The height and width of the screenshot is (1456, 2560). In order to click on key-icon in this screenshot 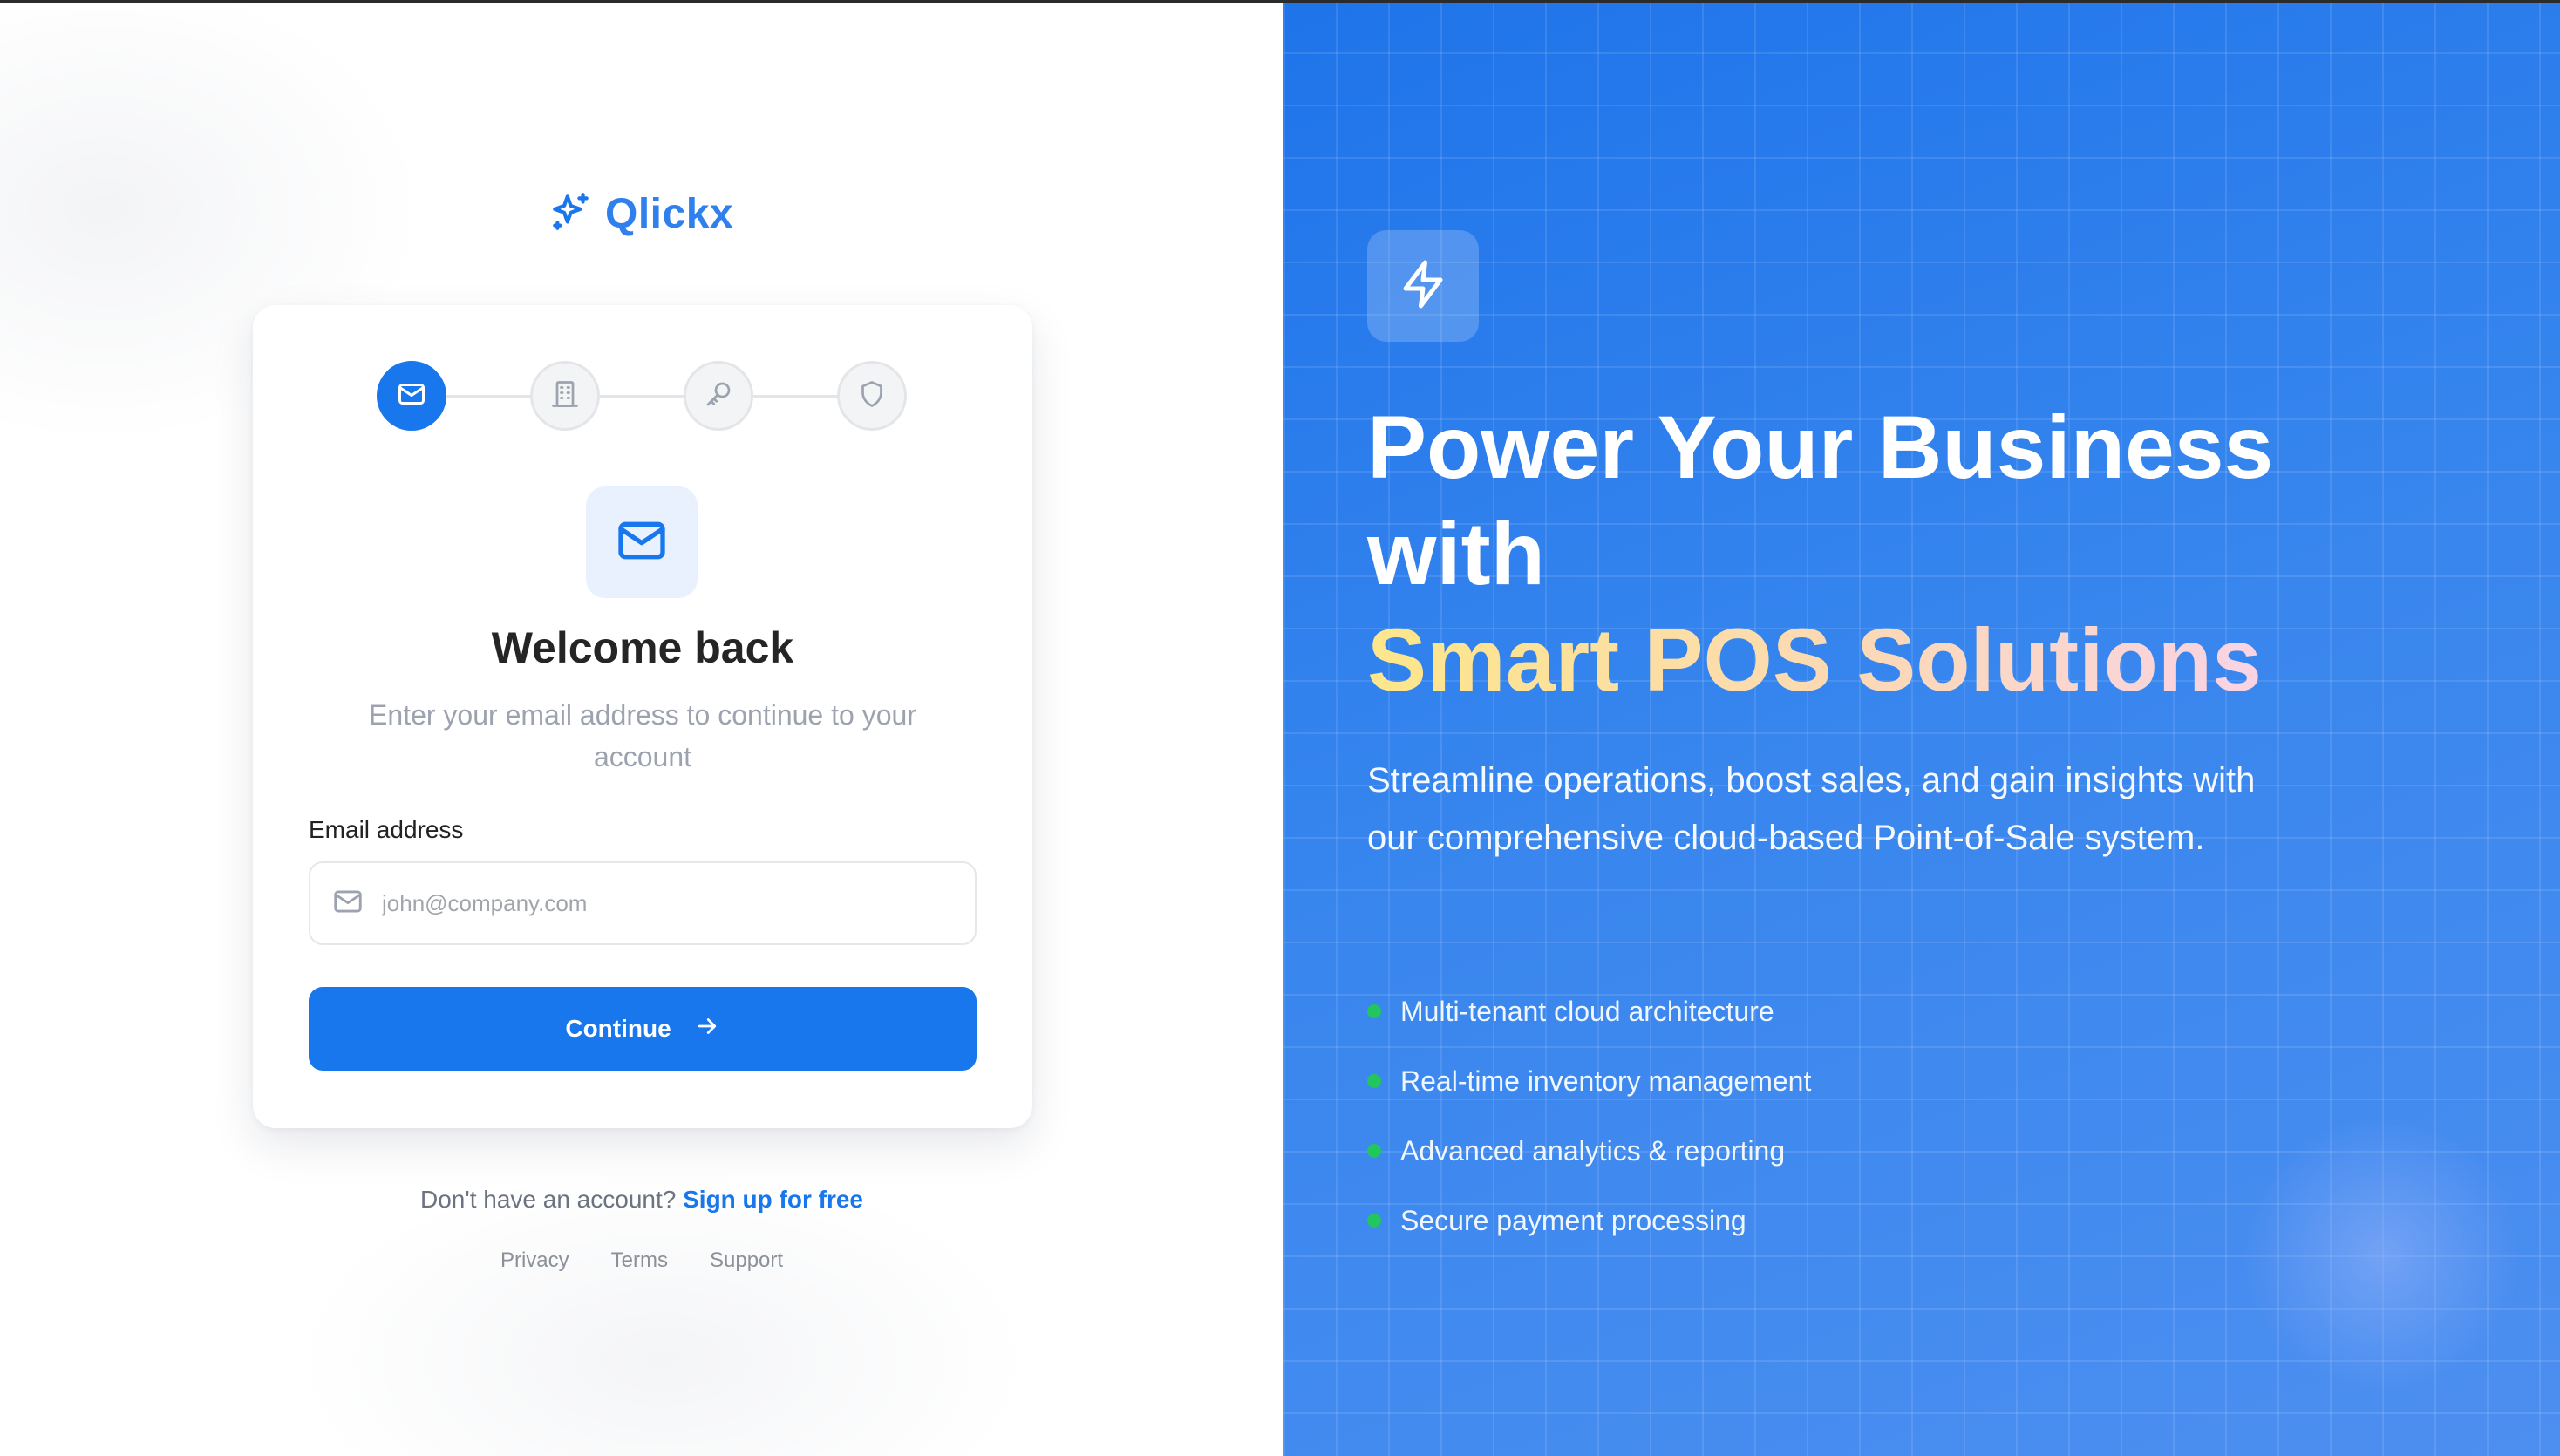, I will do `click(718, 396)`.